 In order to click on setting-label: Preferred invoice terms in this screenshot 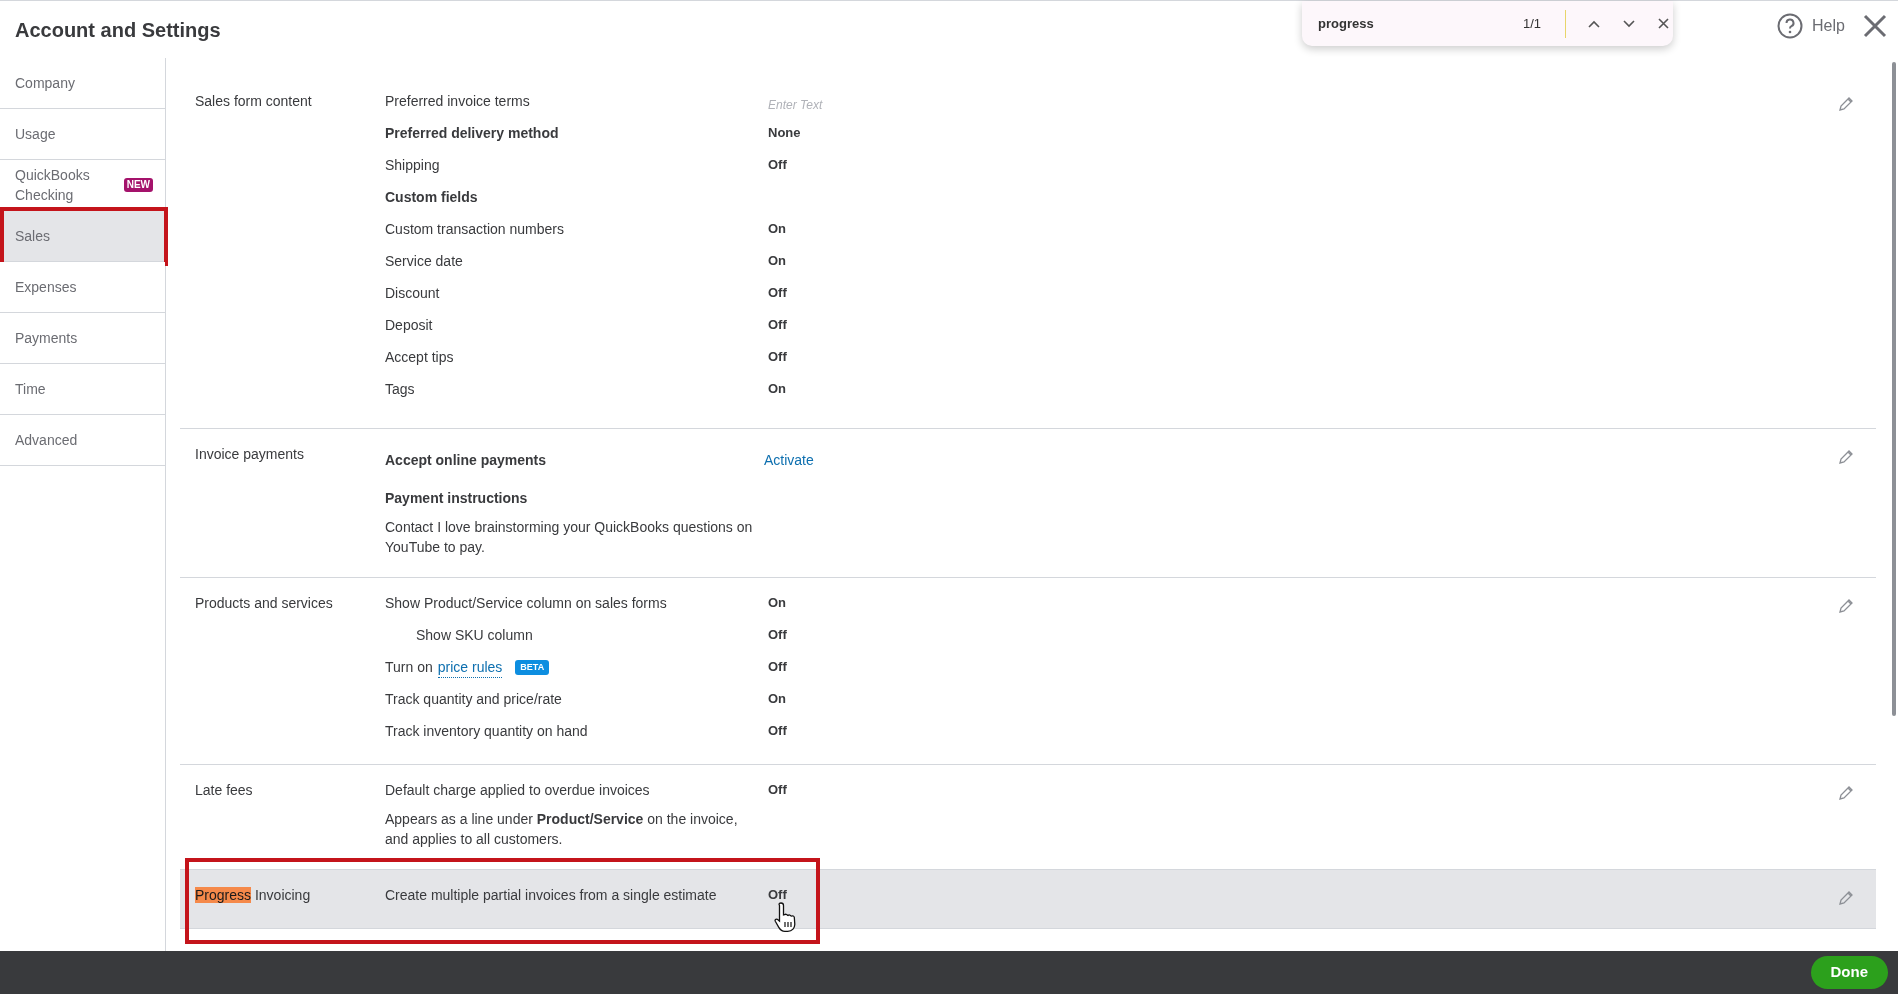, I will do `click(458, 101)`.